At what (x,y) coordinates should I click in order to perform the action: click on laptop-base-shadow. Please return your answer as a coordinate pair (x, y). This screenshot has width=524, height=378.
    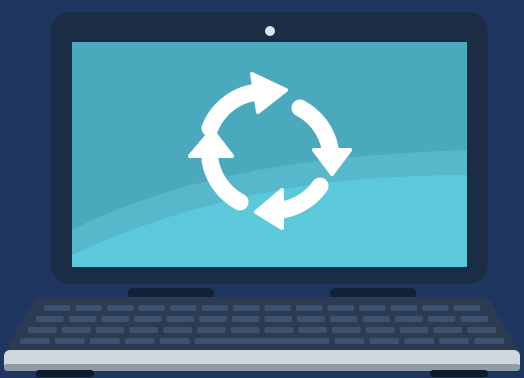
    Looking at the image, I should click on (262, 367).